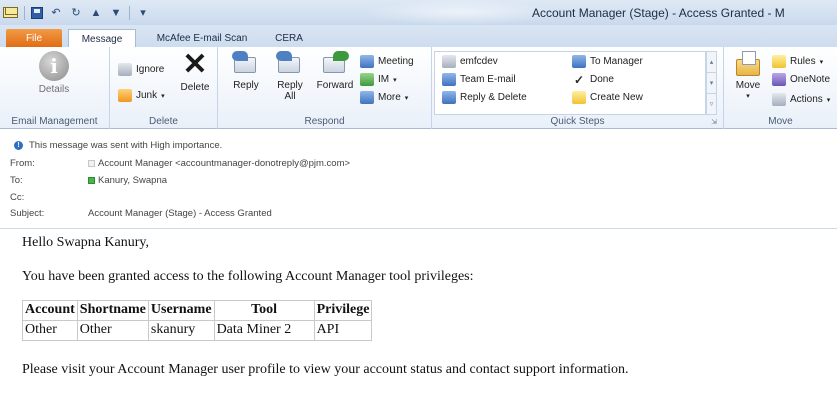 The image size is (837, 408). I want to click on cell-privilege: API, so click(343, 330).